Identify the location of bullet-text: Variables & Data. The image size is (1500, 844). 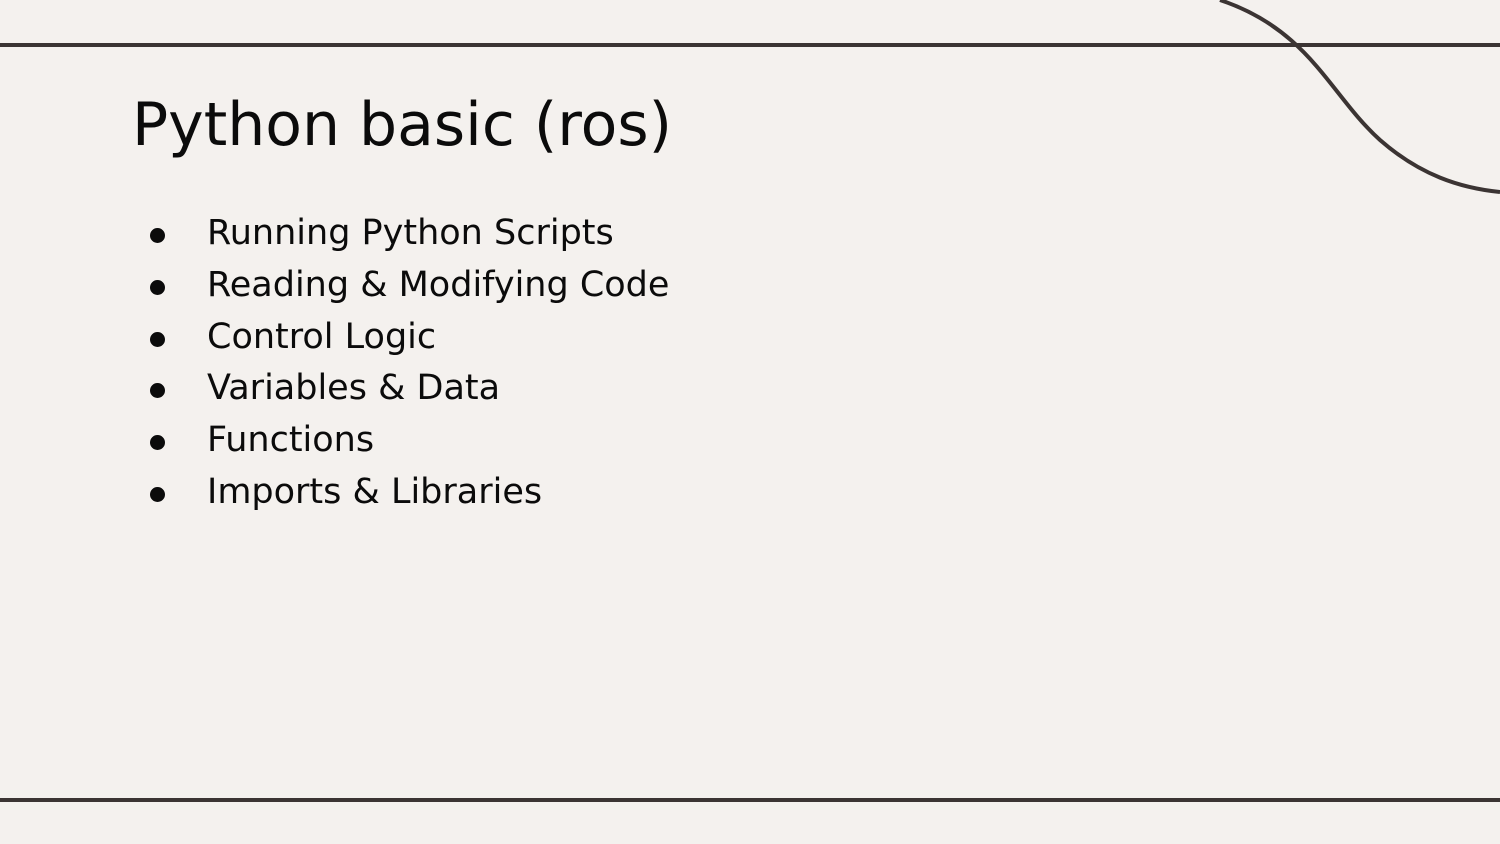
(354, 388).